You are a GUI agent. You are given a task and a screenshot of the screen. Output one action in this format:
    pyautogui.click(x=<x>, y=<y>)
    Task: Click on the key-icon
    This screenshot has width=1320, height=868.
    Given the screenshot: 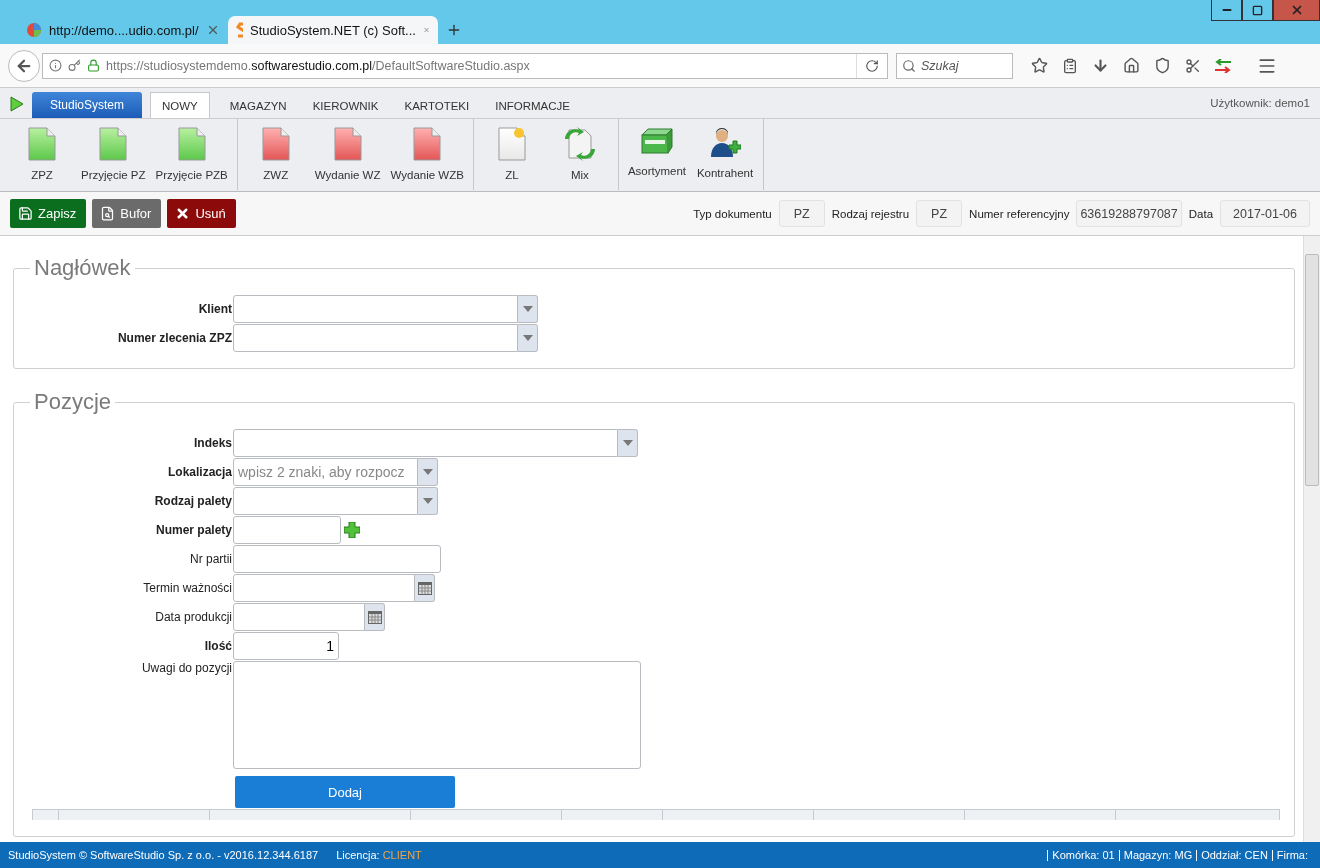 What is the action you would take?
    pyautogui.click(x=74, y=65)
    